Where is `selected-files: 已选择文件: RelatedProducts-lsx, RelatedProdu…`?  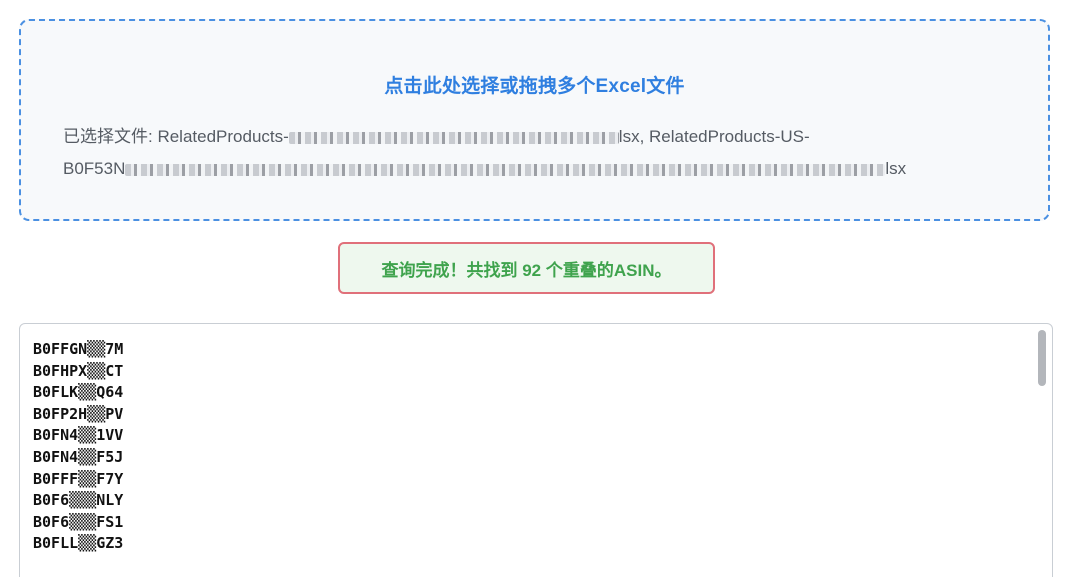
selected-files: 已选择文件: RelatedProducts-lsx, RelatedProdu… is located at coordinates (515, 153).